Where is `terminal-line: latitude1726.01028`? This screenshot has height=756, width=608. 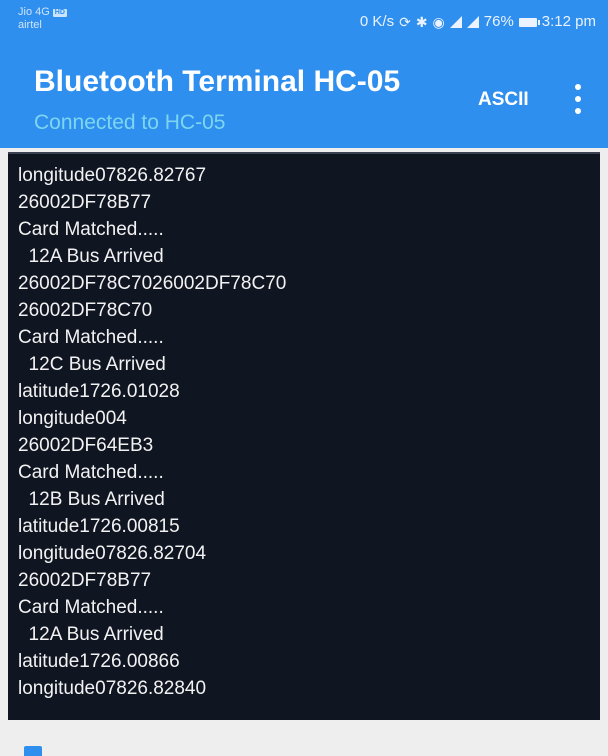
terminal-line: latitude1726.01028 is located at coordinates (99, 391).